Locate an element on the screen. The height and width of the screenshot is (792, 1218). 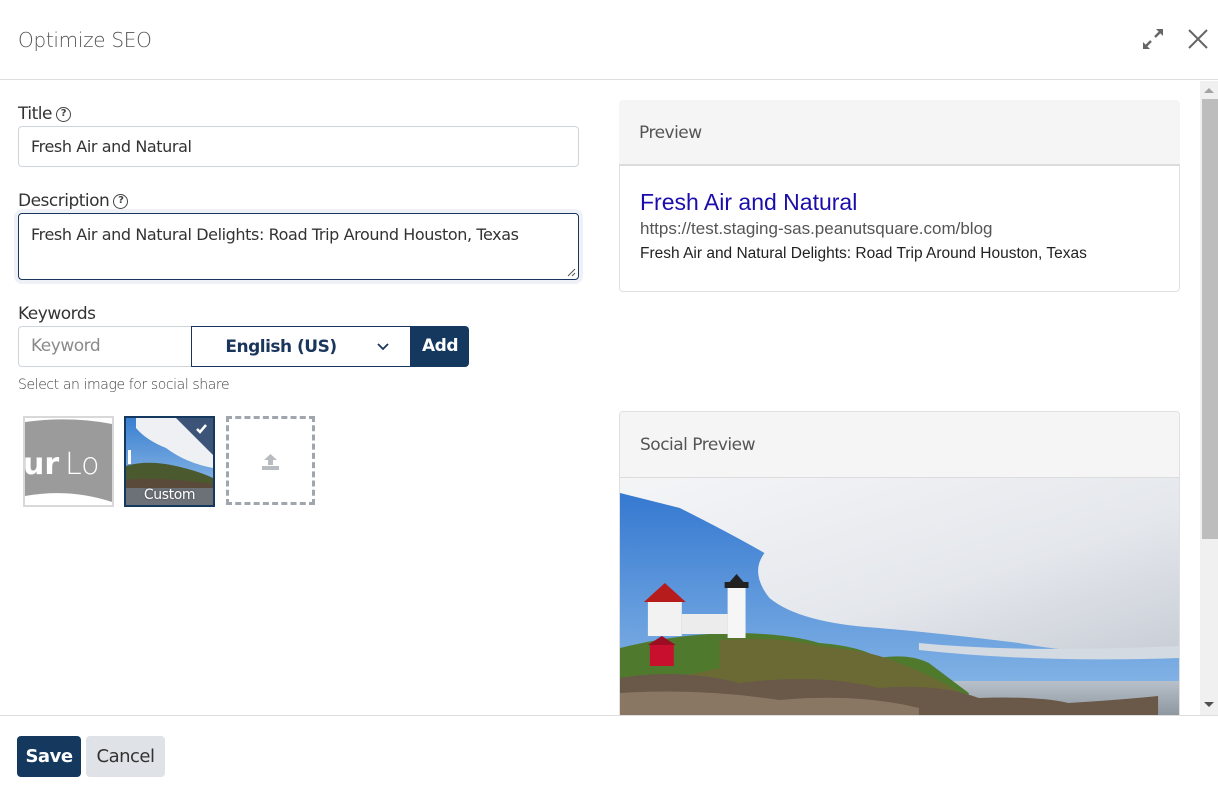
save-button: Save is located at coordinates (49, 756).